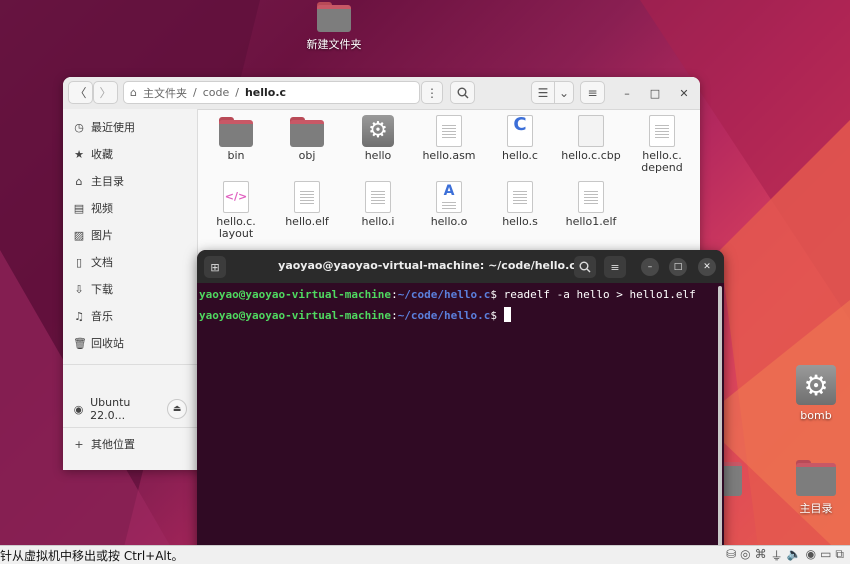 The image size is (850, 564). What do you see at coordinates (425, 554) in the screenshot?
I see `vm-status-bar: 针从虚拟机中移出或按 Ctrl+Alt。 ⛁ ◎ ⌘ ⏚ 🔈 ◉ ▭ ⧉` at bounding box center [425, 554].